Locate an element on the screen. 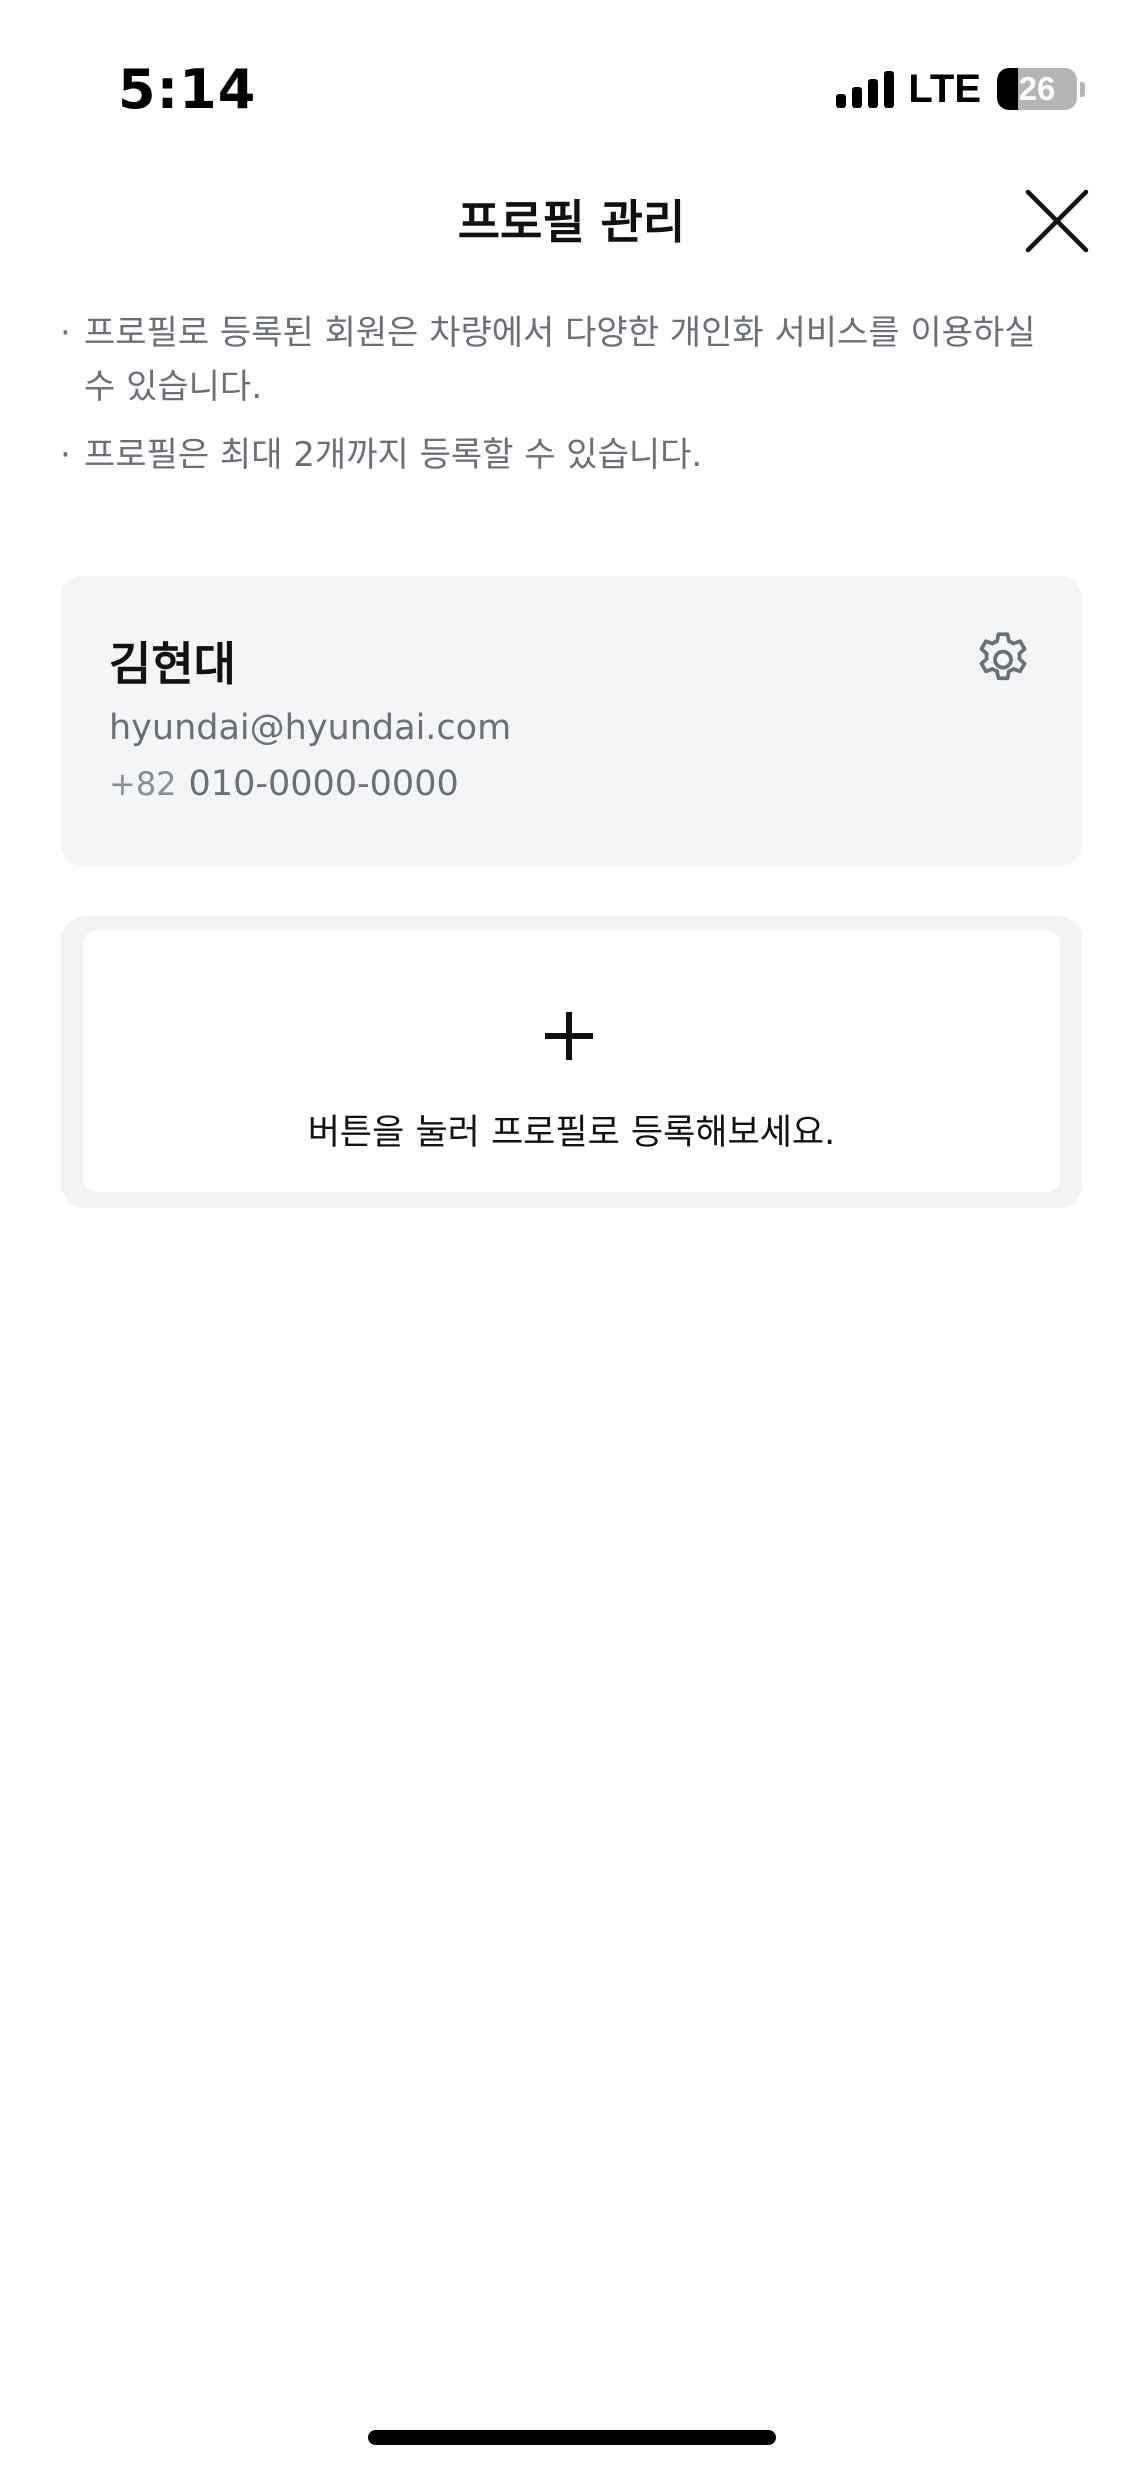  notice-item: · 프로필은 최대 2개까지 등록할 수 있습니다. is located at coordinates (555, 455).